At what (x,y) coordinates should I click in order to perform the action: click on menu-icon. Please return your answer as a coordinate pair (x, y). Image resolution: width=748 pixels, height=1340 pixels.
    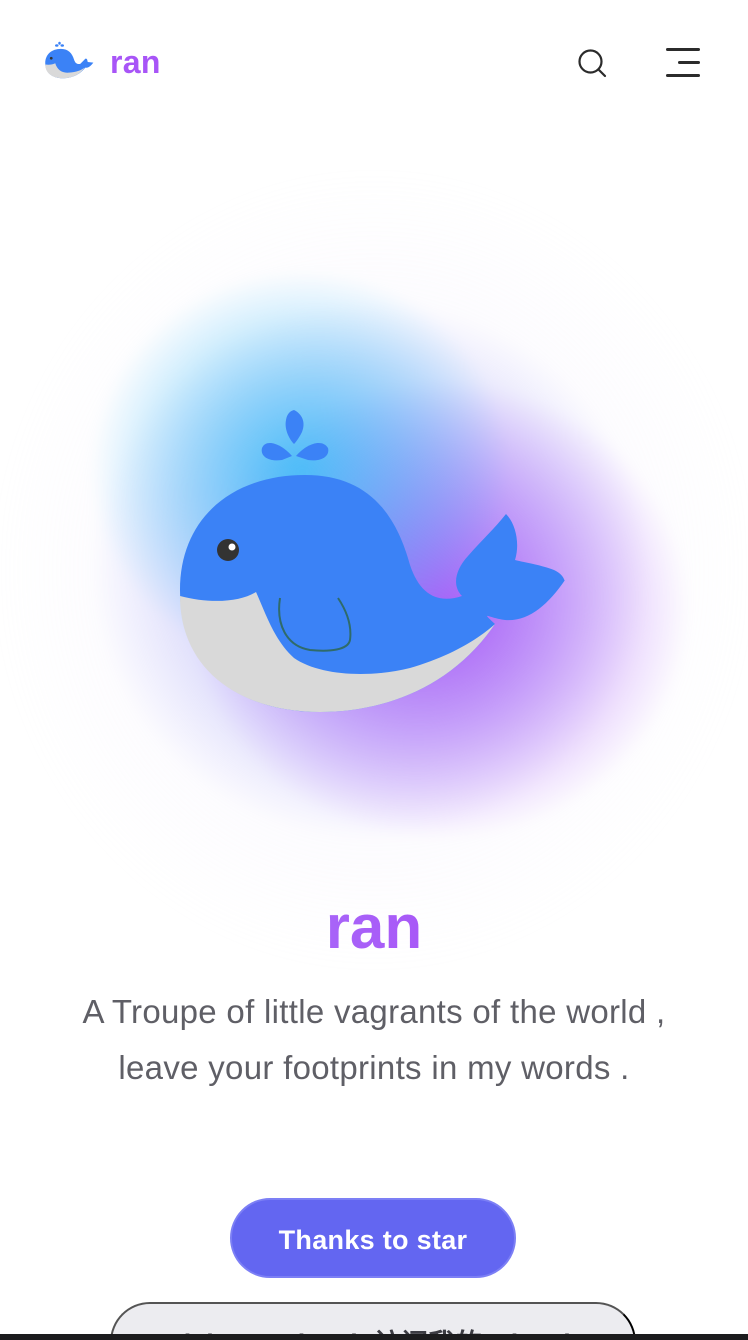
    Looking at the image, I should click on (683, 62).